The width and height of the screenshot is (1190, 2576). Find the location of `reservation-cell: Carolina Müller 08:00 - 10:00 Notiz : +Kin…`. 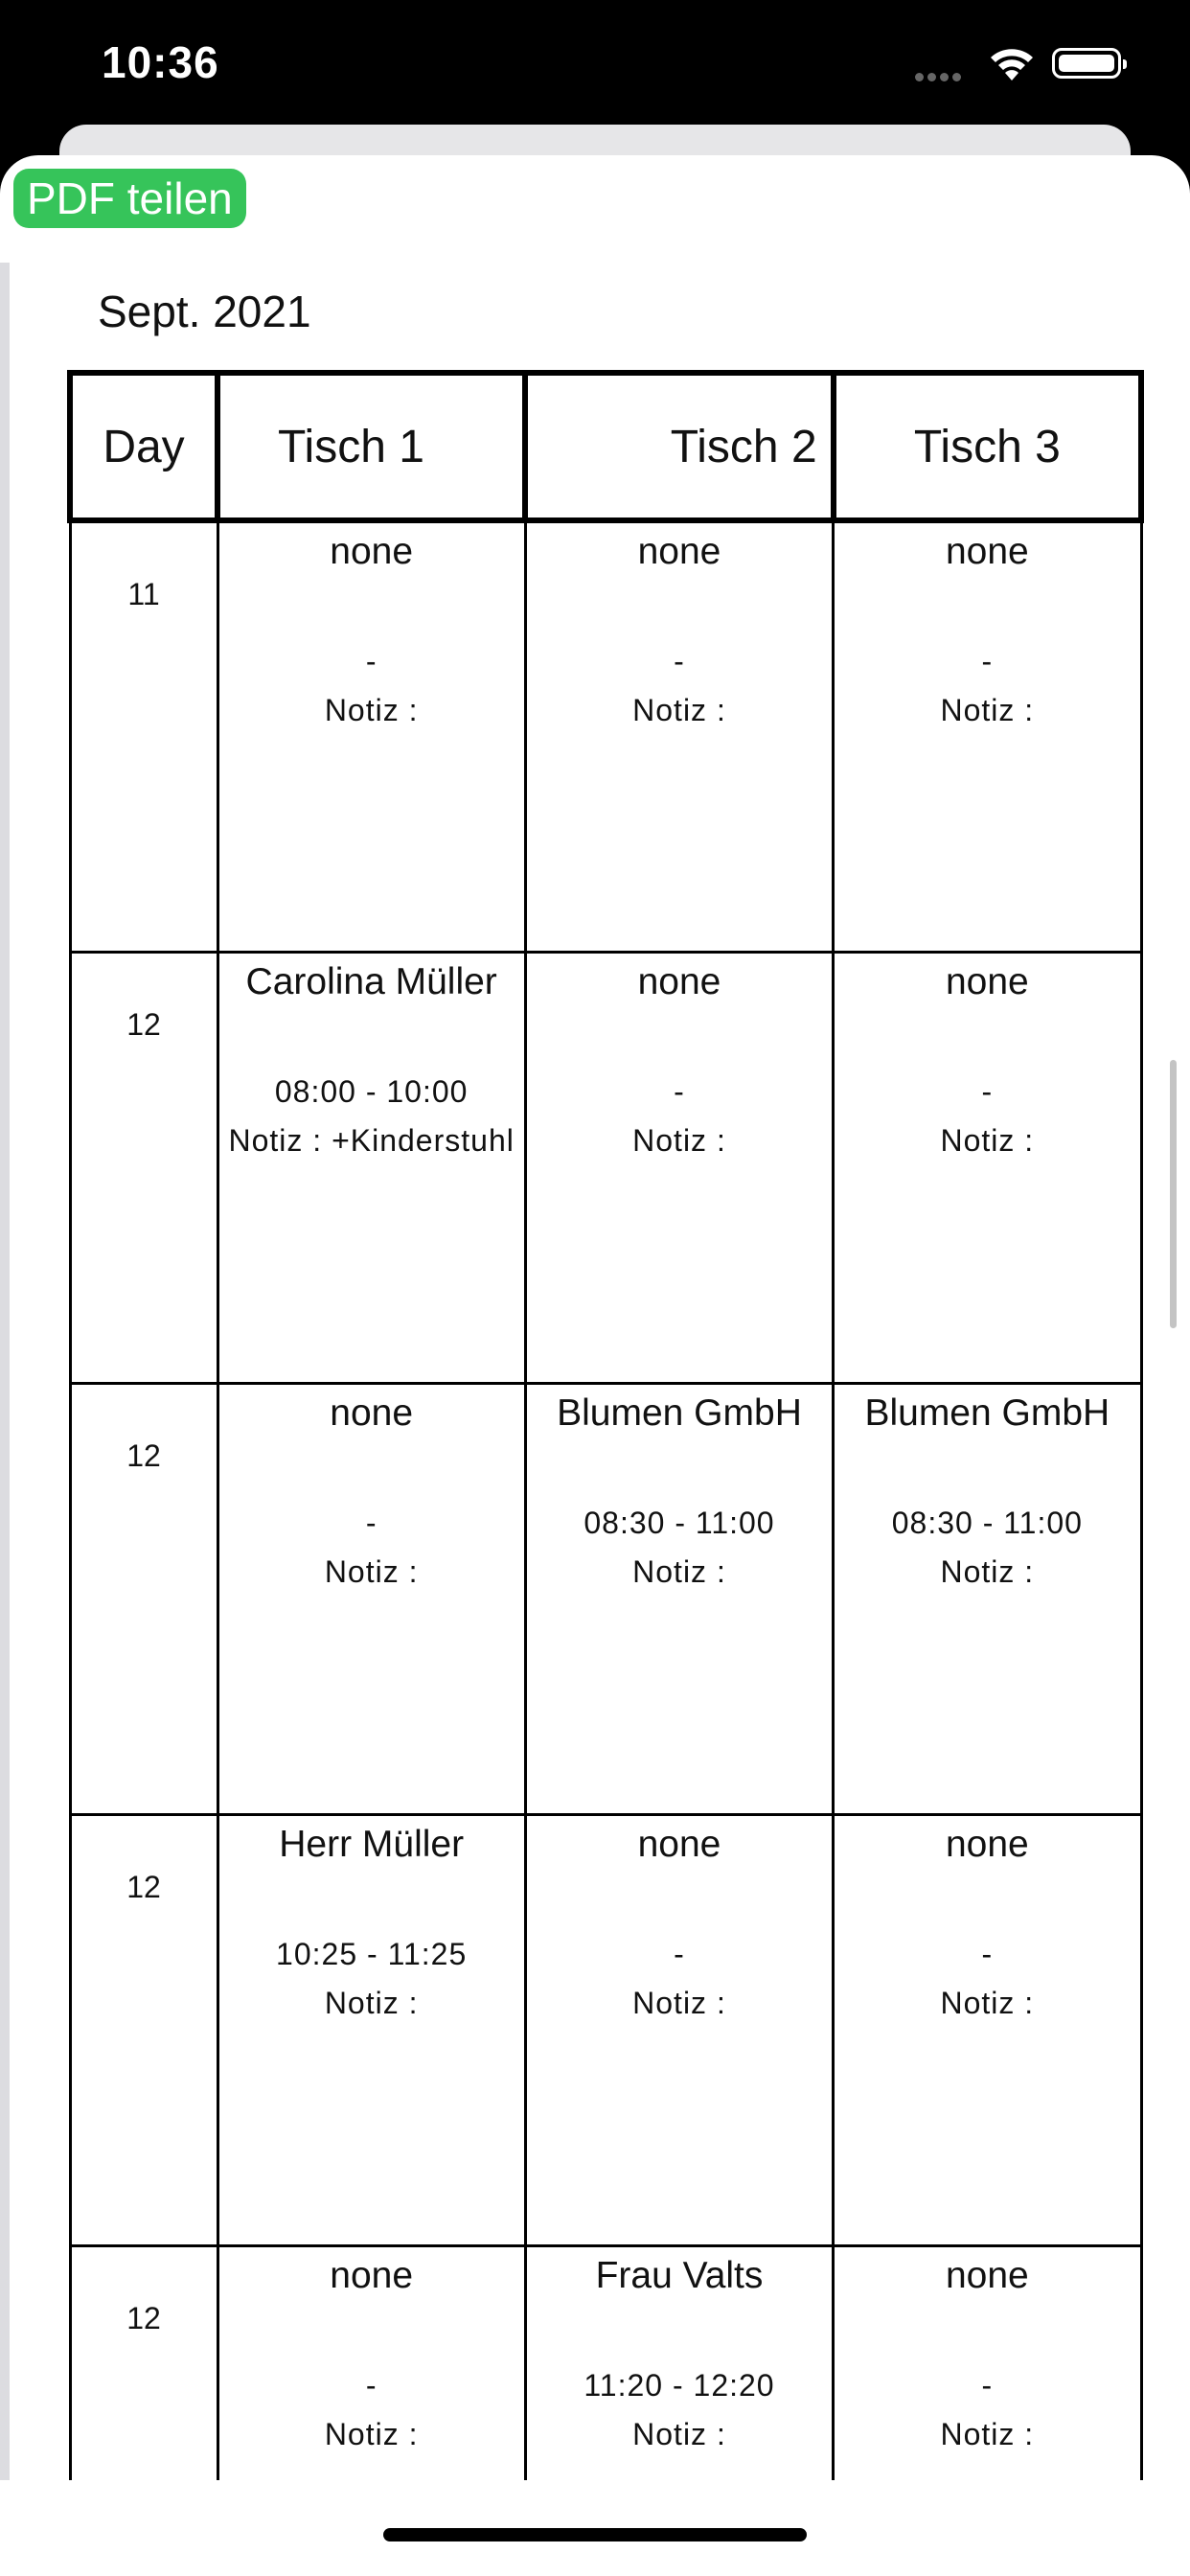

reservation-cell: Carolina Müller 08:00 - 10:00 Notiz : +Kin… is located at coordinates (372, 1167).